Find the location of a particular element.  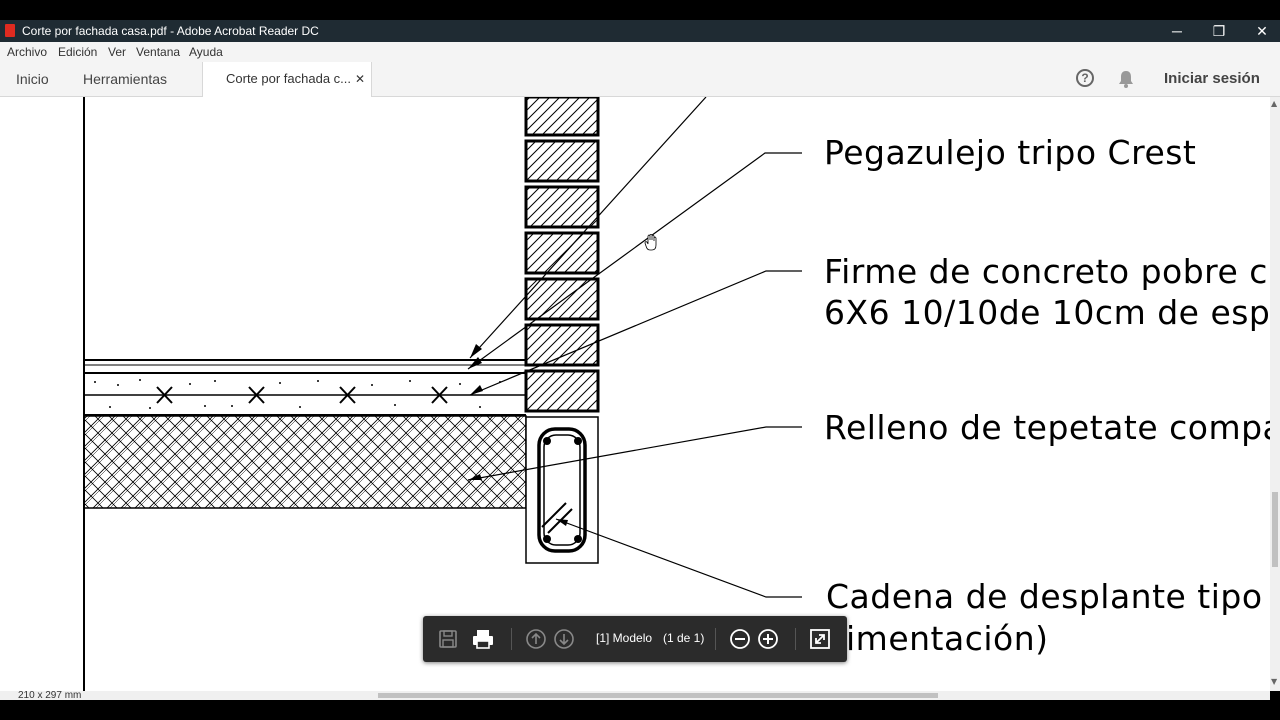

page-count: (1 de 1) is located at coordinates (684, 638).